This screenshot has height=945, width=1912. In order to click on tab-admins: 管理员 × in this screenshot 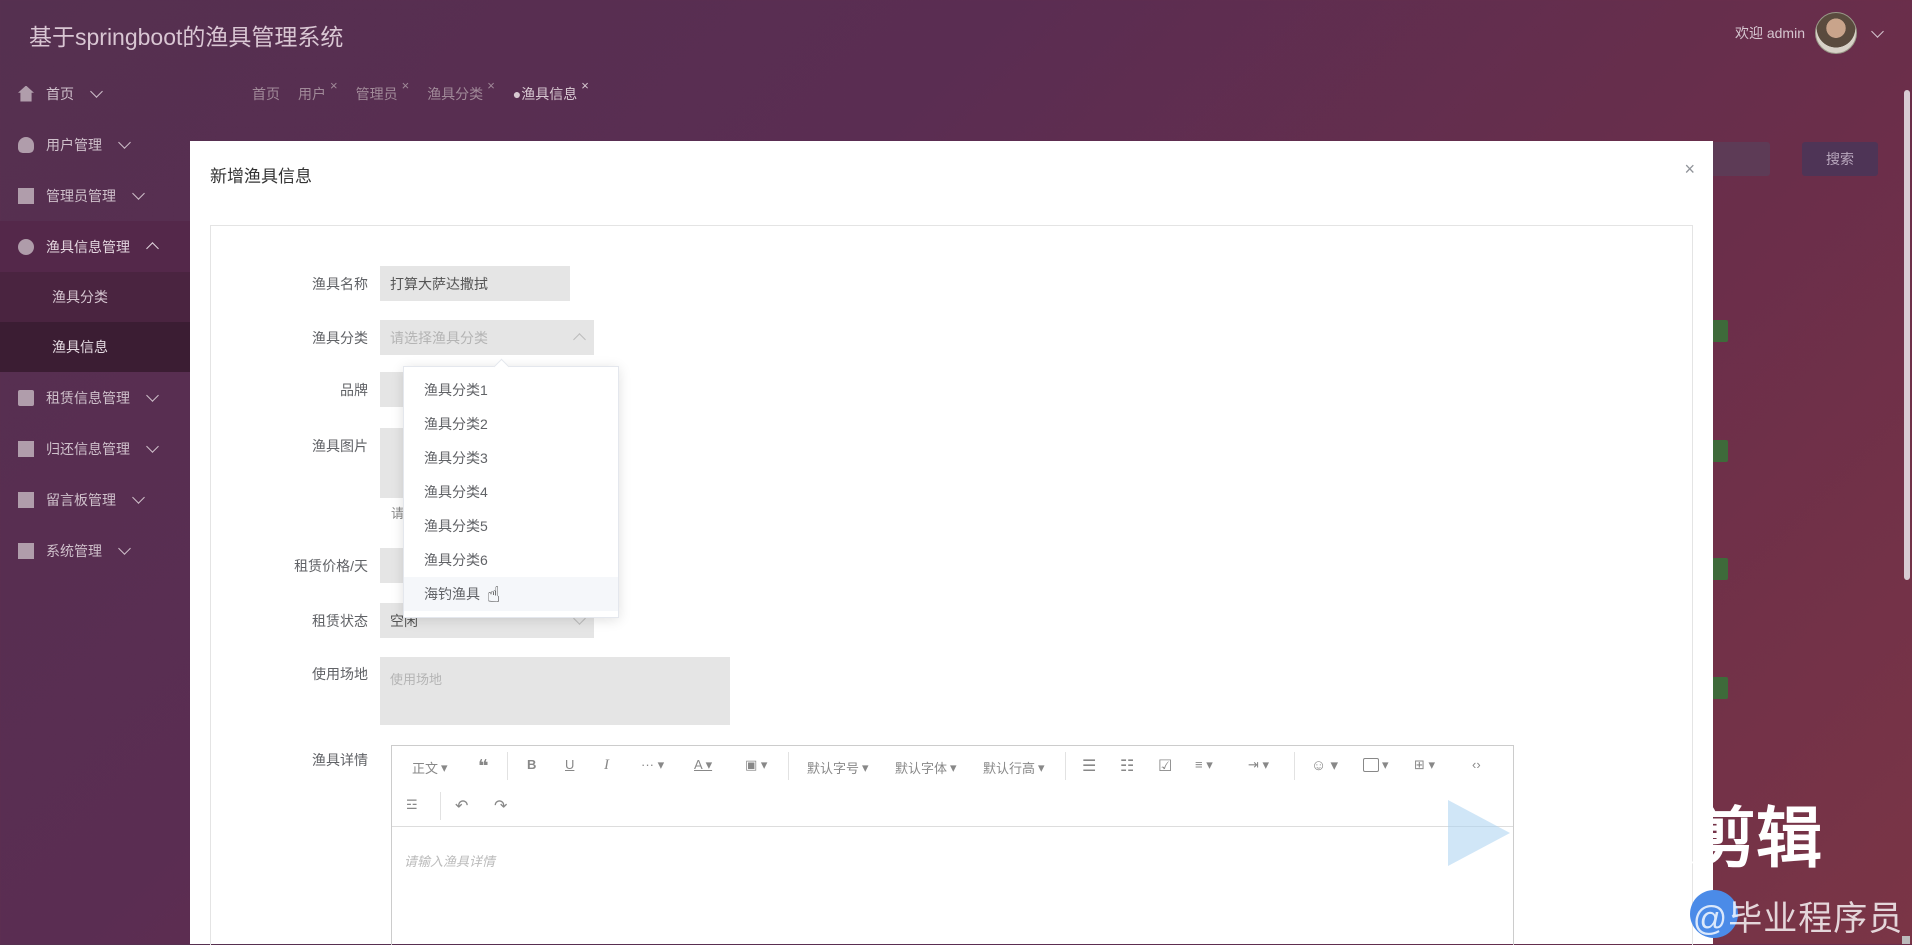, I will do `click(383, 91)`.